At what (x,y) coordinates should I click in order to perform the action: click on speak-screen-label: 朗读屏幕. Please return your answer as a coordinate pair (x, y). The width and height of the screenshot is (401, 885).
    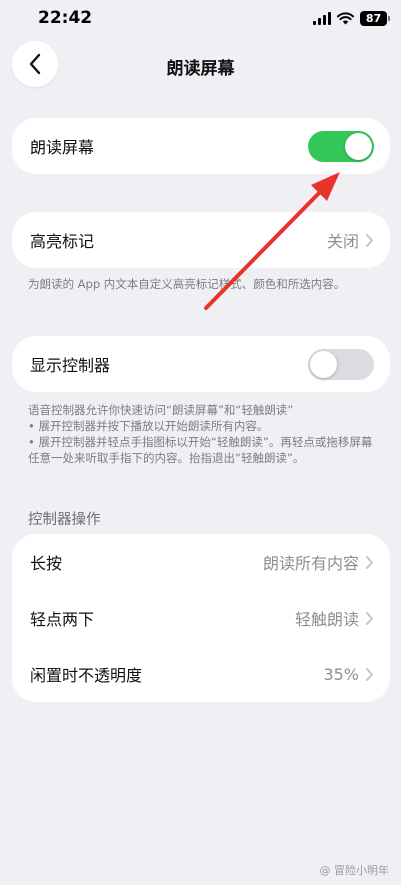
    Looking at the image, I should click on (62, 147).